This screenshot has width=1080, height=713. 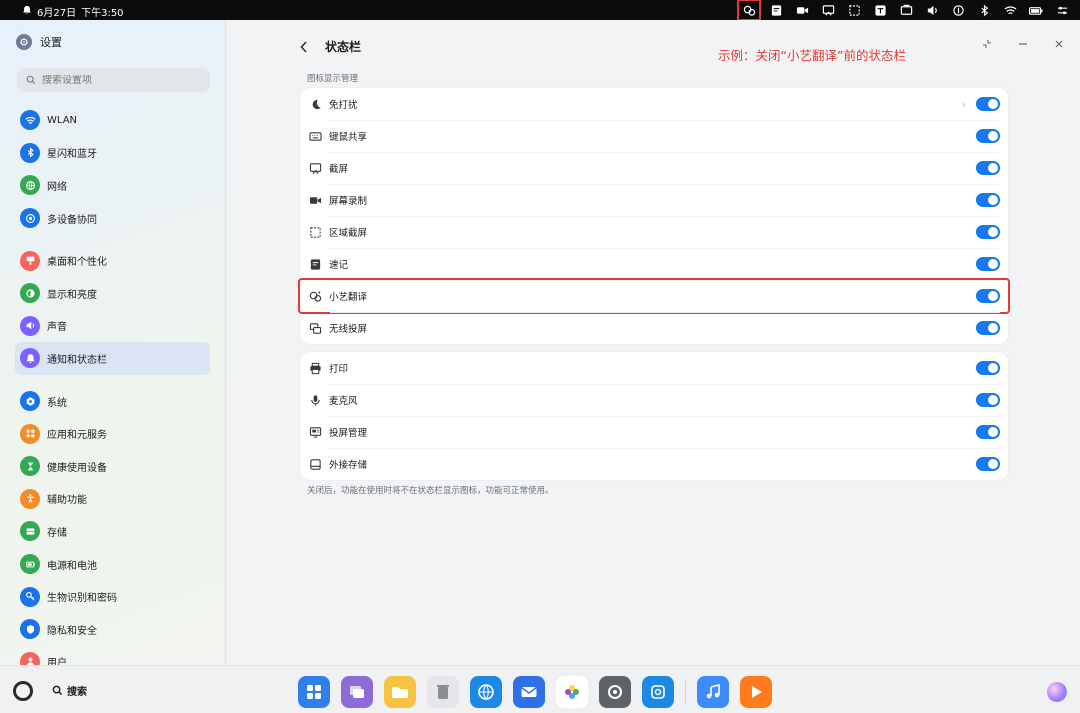 What do you see at coordinates (30, 433) in the screenshot?
I see `apps-icon` at bounding box center [30, 433].